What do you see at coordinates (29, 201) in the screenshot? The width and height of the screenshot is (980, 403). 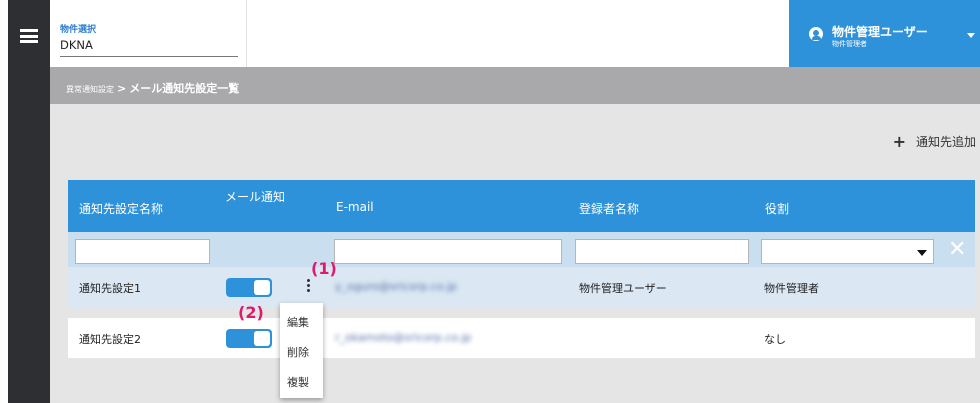 I see `sidebar` at bounding box center [29, 201].